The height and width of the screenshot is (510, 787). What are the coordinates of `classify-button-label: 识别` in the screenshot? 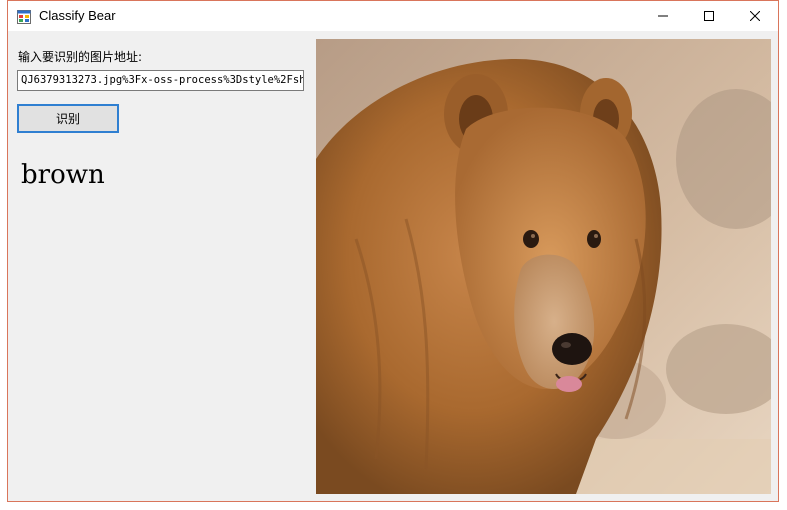 It's located at (67, 119).